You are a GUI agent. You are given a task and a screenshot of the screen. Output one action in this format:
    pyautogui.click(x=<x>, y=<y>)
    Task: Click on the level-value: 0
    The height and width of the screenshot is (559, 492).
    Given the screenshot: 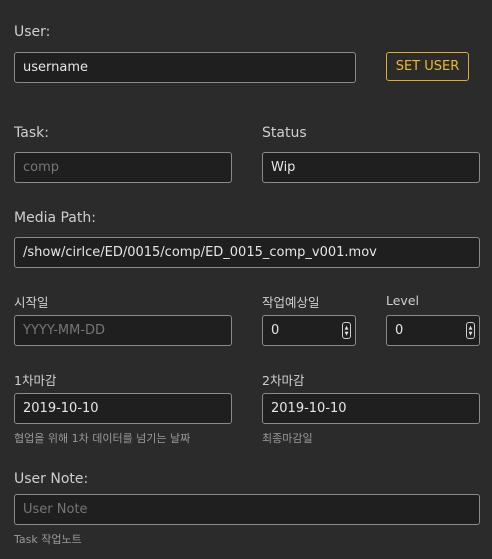 What is the action you would take?
    pyautogui.click(x=399, y=330)
    